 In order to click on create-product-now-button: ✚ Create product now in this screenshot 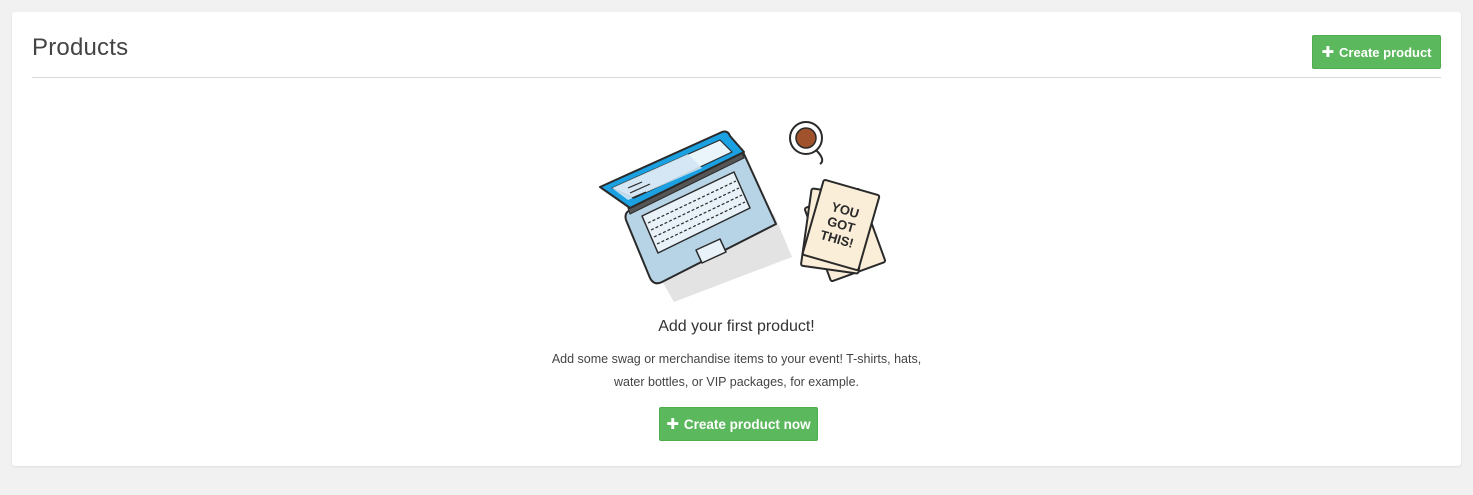, I will do `click(738, 424)`.